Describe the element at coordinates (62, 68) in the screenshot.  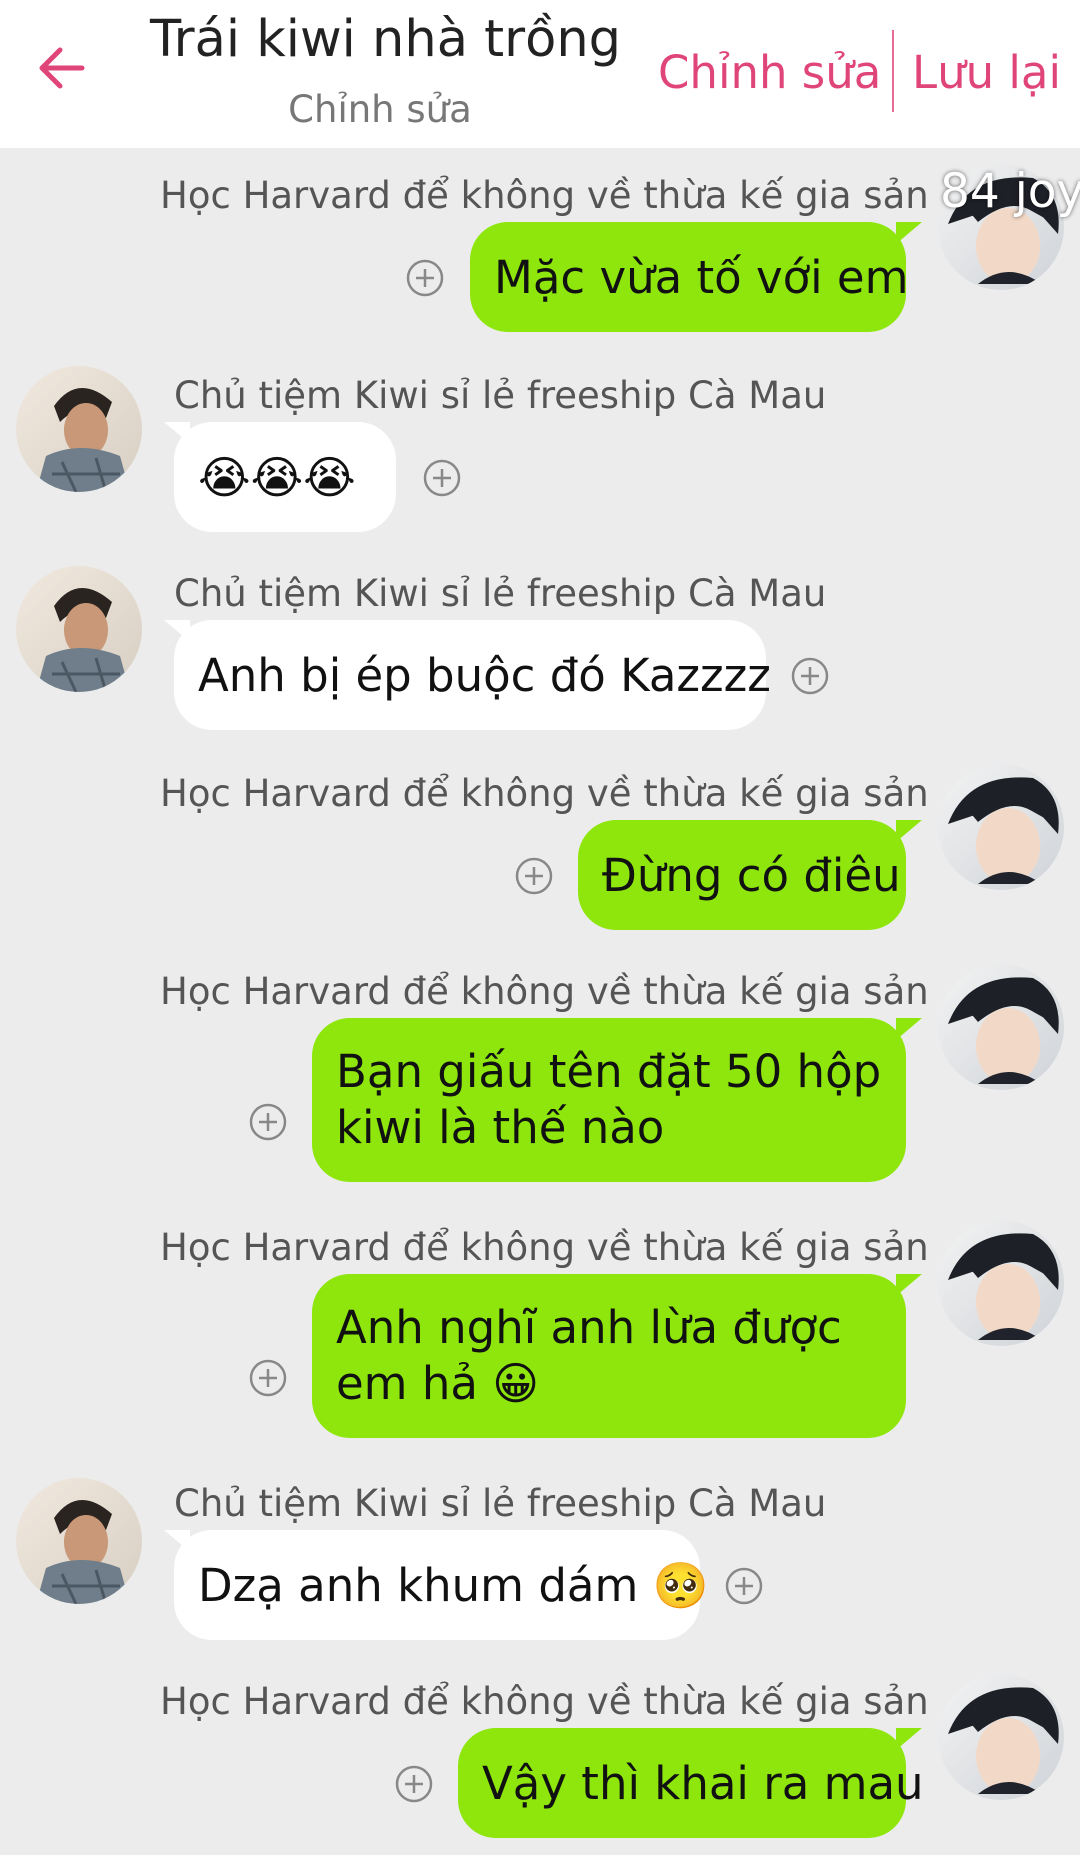
I see `back-arrow-icon` at that location.